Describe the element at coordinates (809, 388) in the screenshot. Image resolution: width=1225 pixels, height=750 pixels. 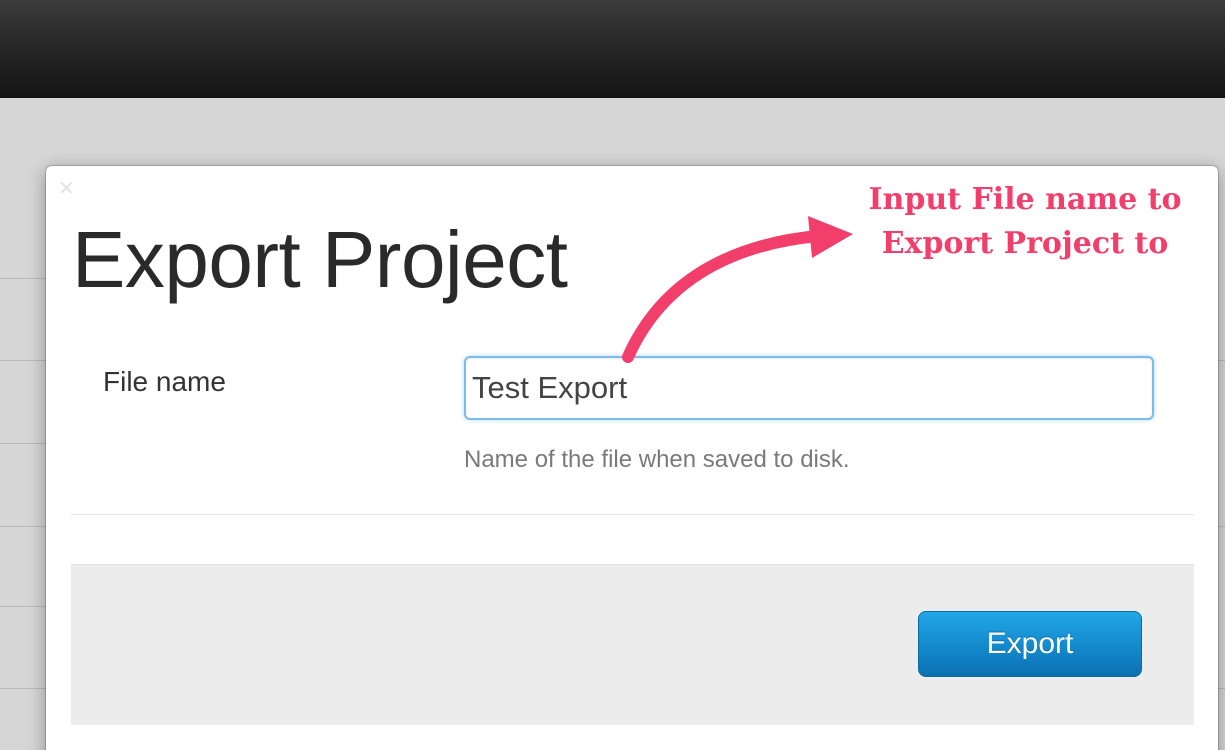
I see `file-name-input` at that location.